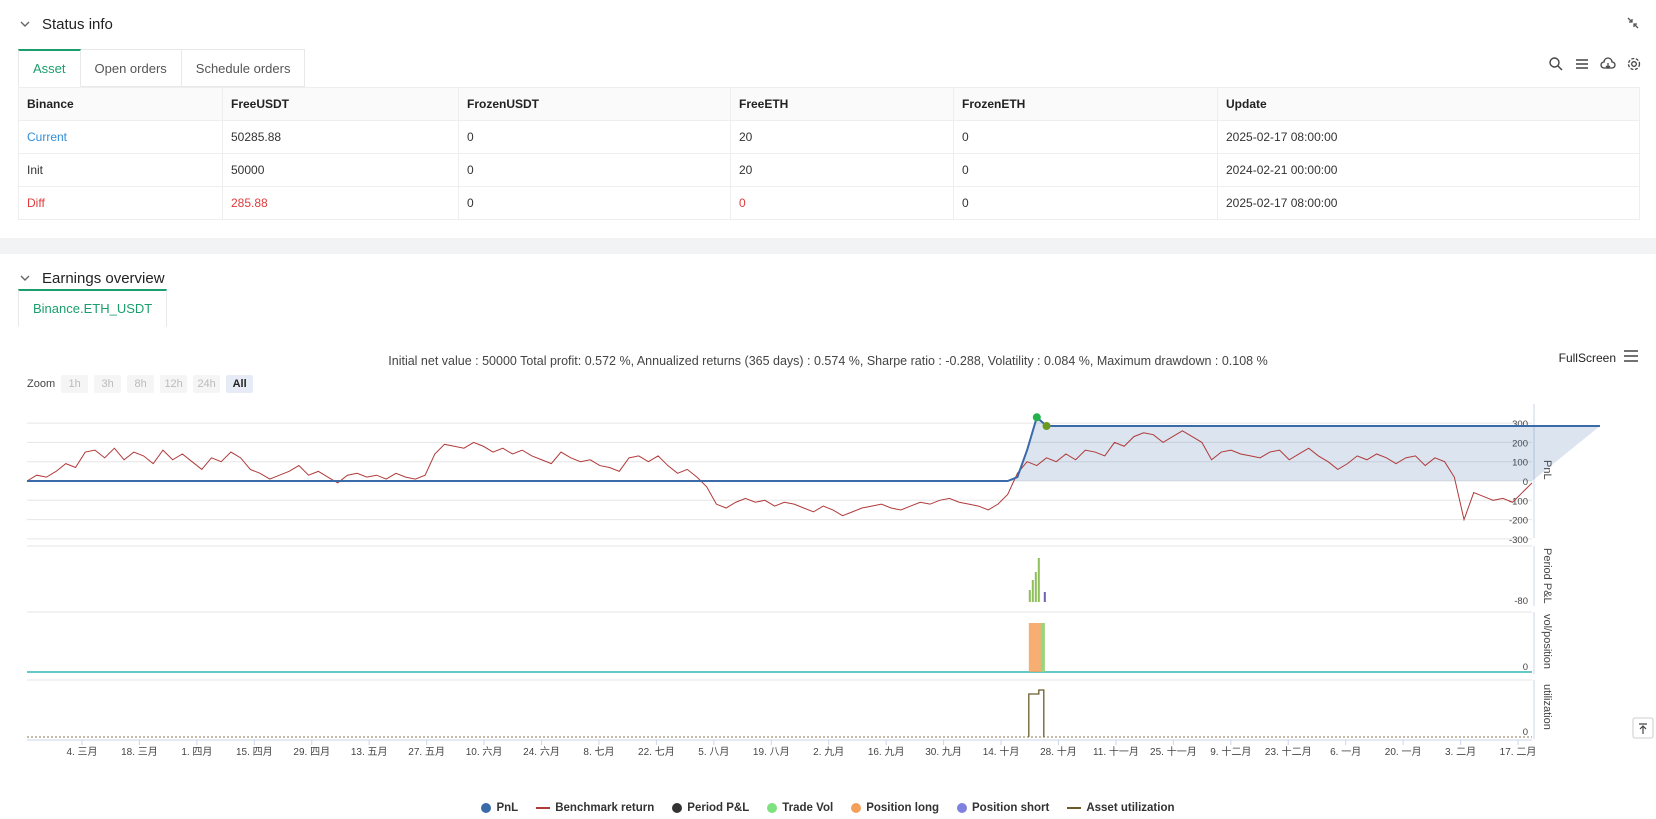  I want to click on legend-trade-vol: Trade Vol, so click(800, 808).